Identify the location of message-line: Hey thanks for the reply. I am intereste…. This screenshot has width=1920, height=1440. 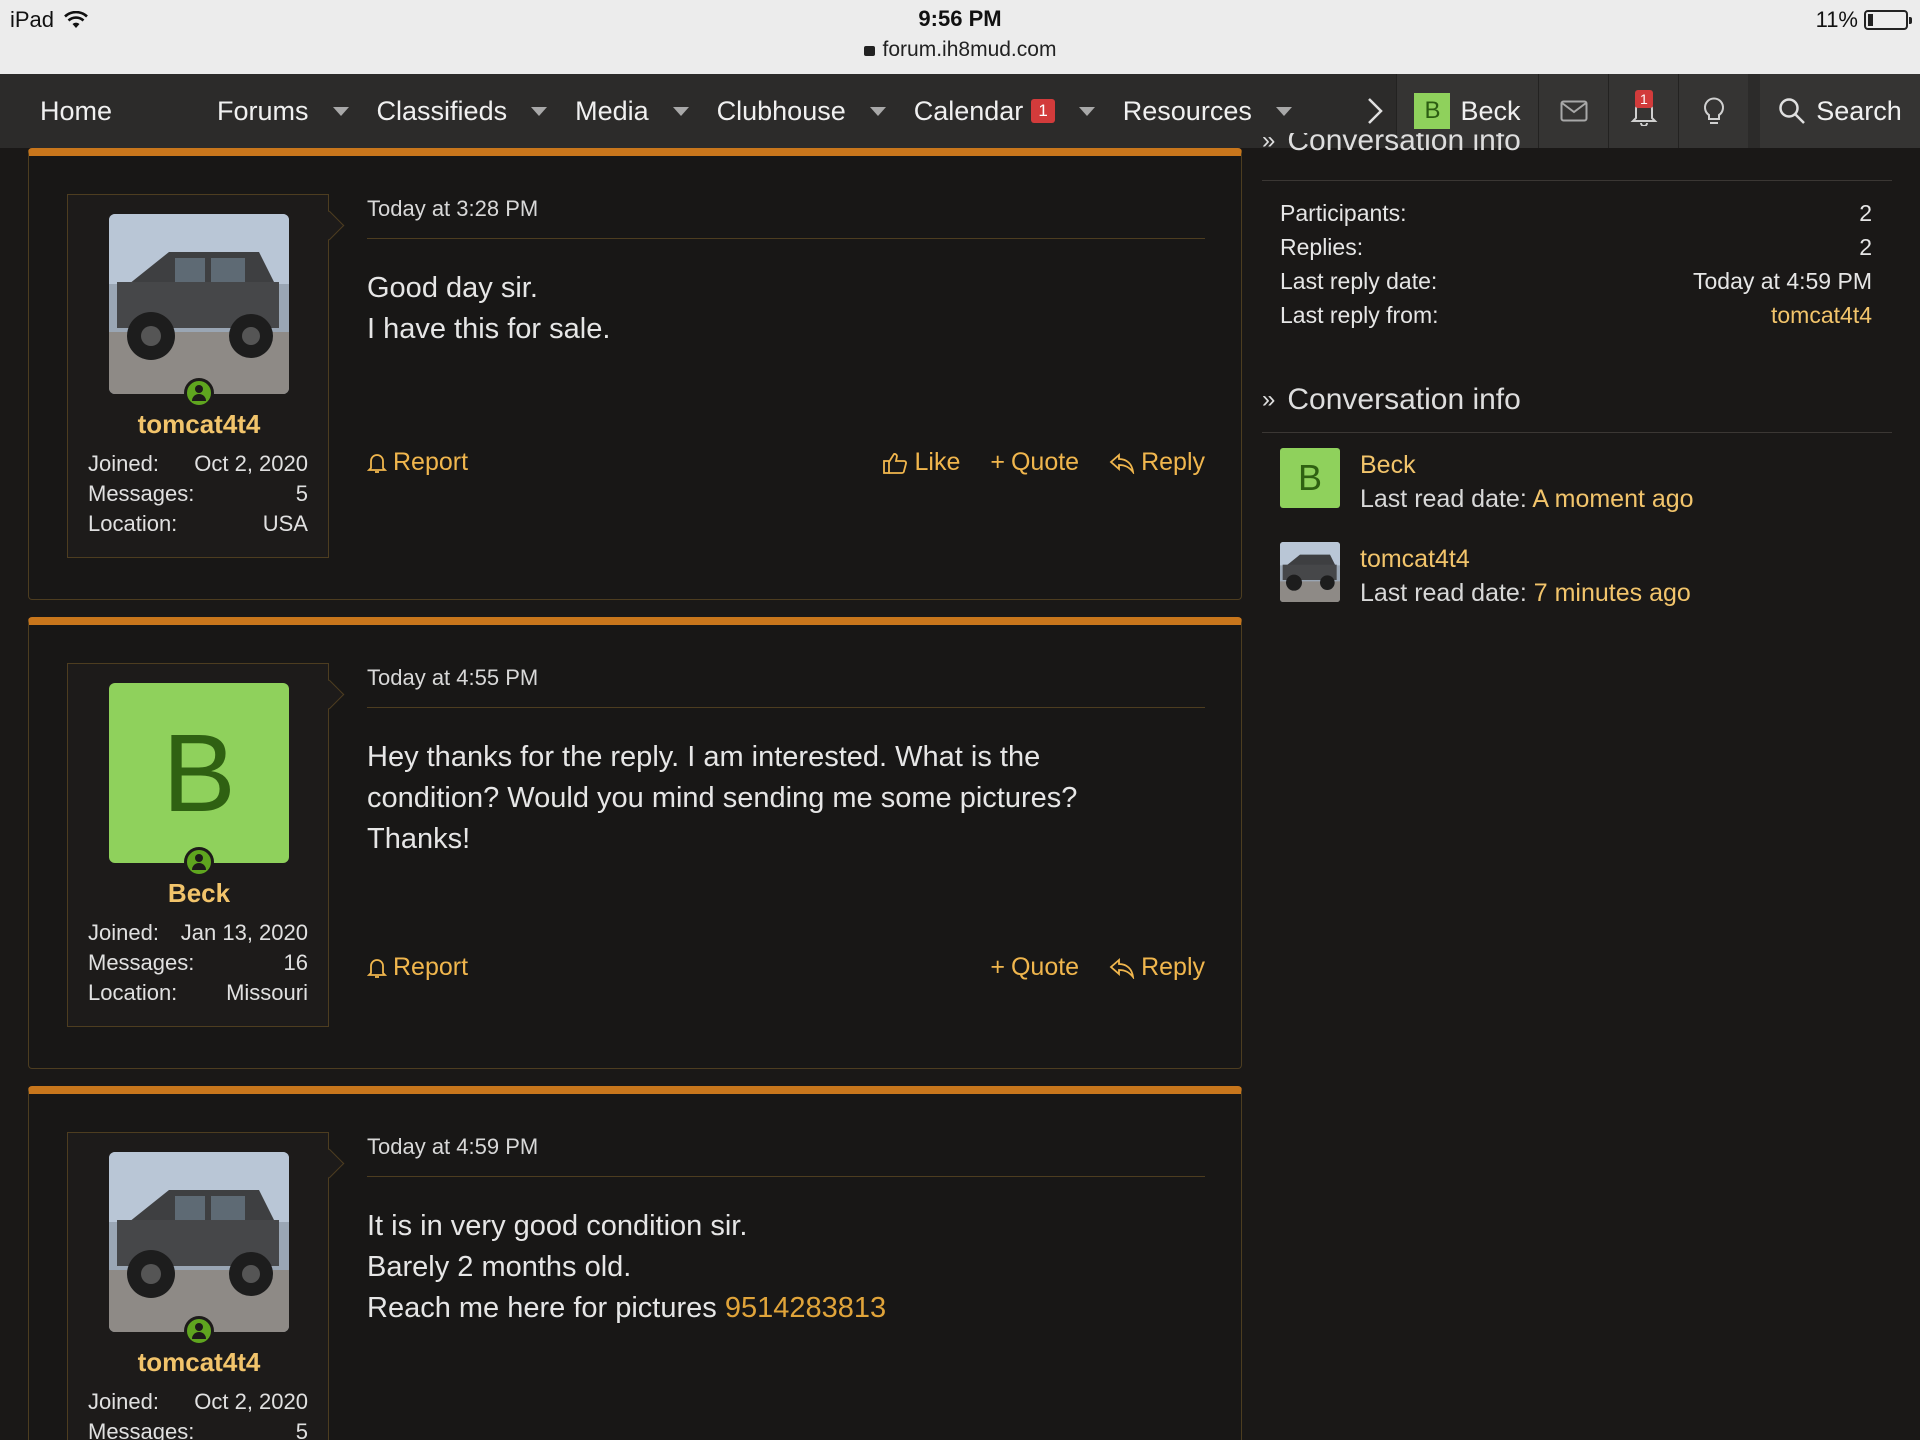
(704, 757).